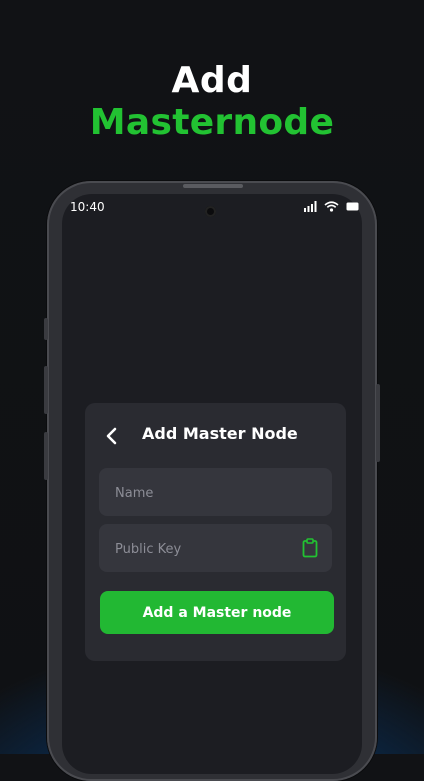  Describe the element at coordinates (310, 206) in the screenshot. I see `signal-icon` at that location.